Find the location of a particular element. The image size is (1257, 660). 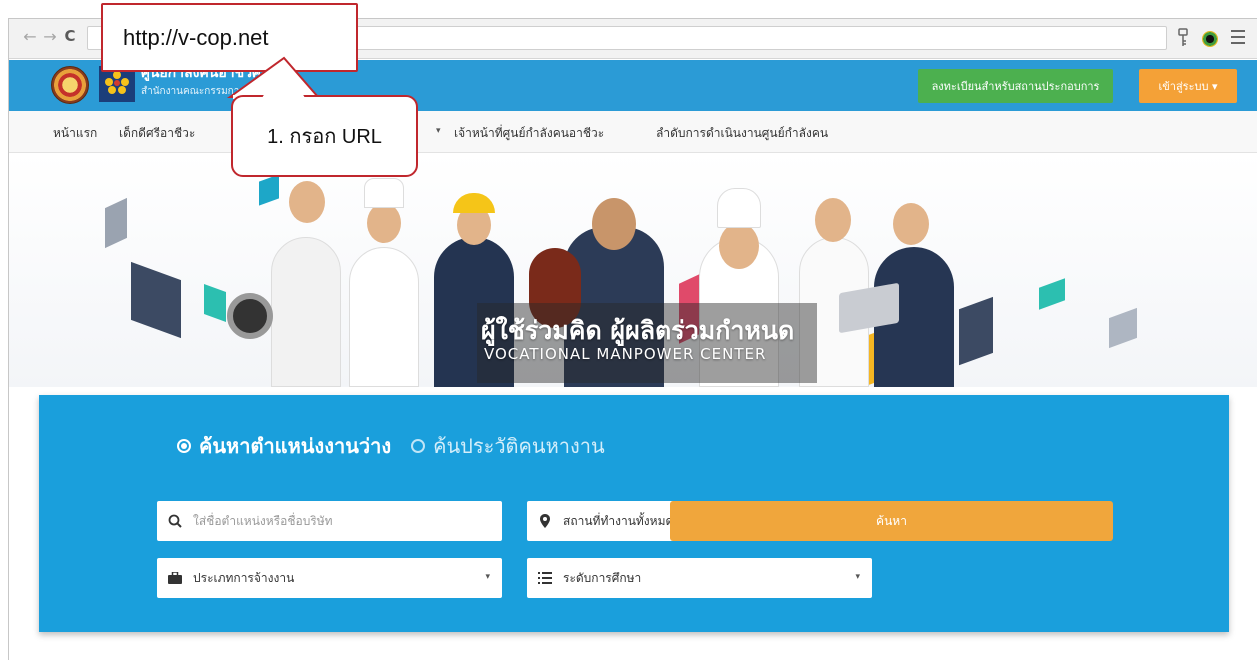

menu-item-home: หน้าแรก is located at coordinates (75, 133).